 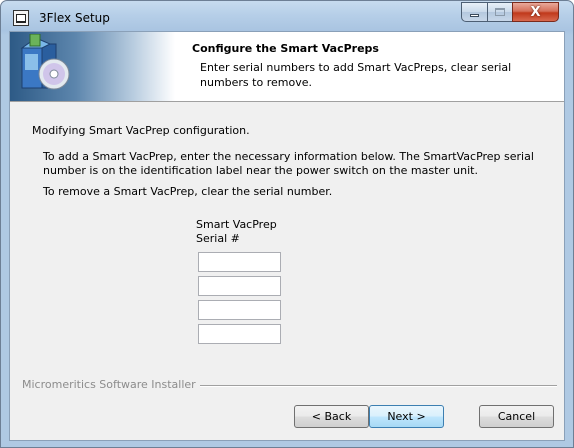 What do you see at coordinates (406, 416) in the screenshot?
I see `next-button: Next >` at bounding box center [406, 416].